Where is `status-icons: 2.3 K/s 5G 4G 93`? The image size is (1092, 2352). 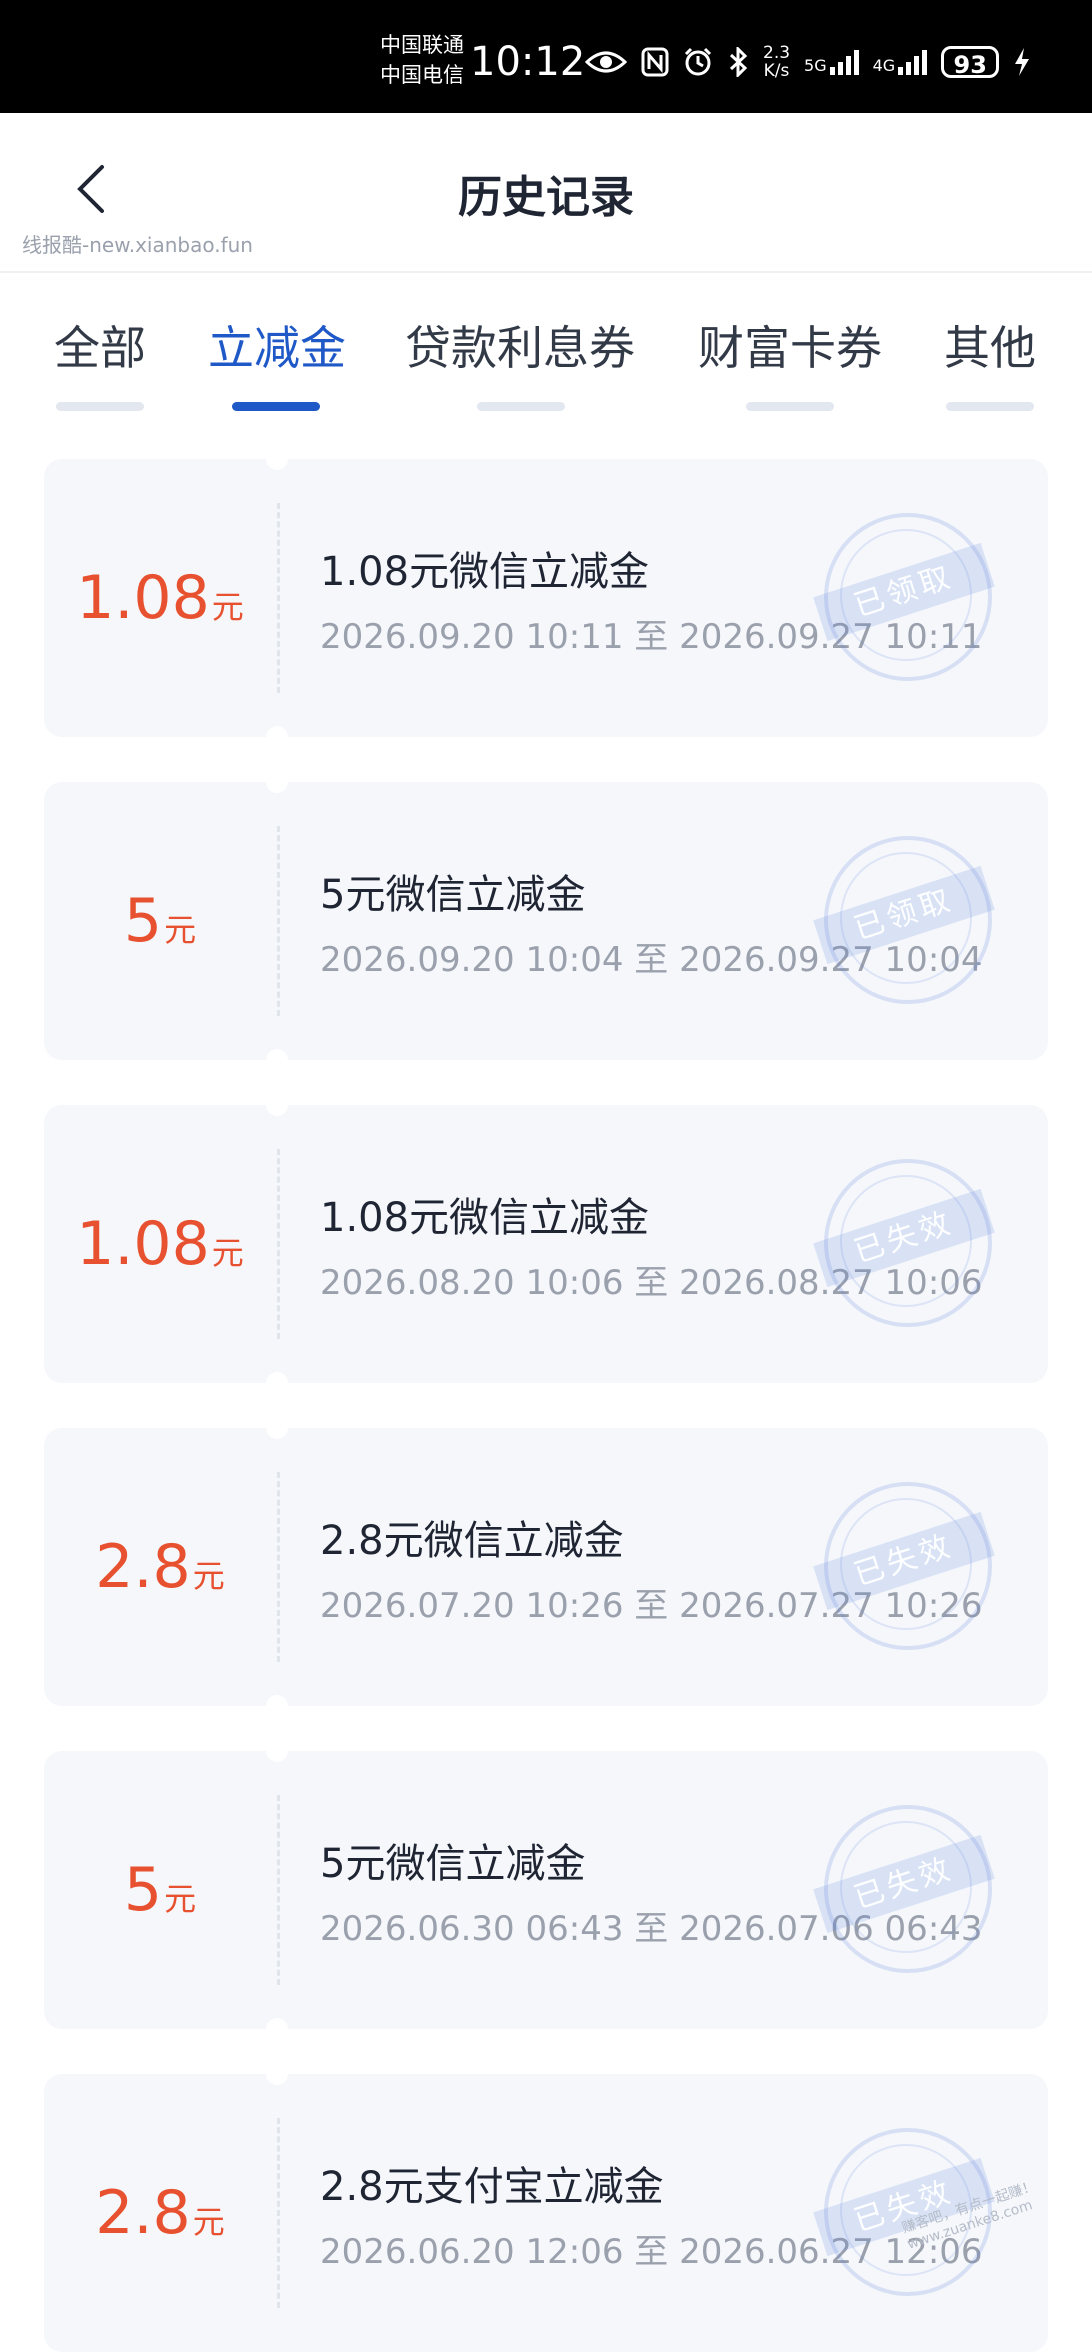
status-icons: 2.3 K/s 5G 4G 93 is located at coordinates (808, 62).